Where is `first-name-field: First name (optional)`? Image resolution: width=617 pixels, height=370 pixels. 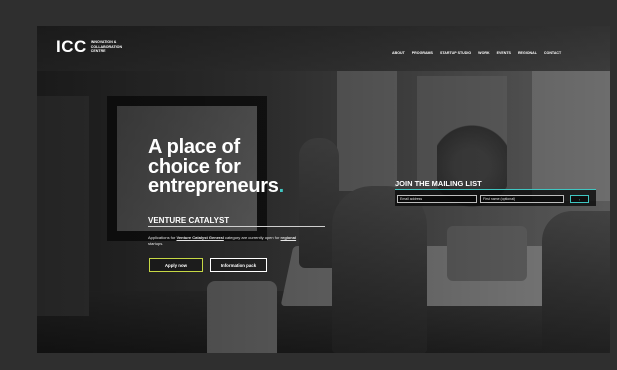
first-name-field: First name (optional) is located at coordinates (522, 199).